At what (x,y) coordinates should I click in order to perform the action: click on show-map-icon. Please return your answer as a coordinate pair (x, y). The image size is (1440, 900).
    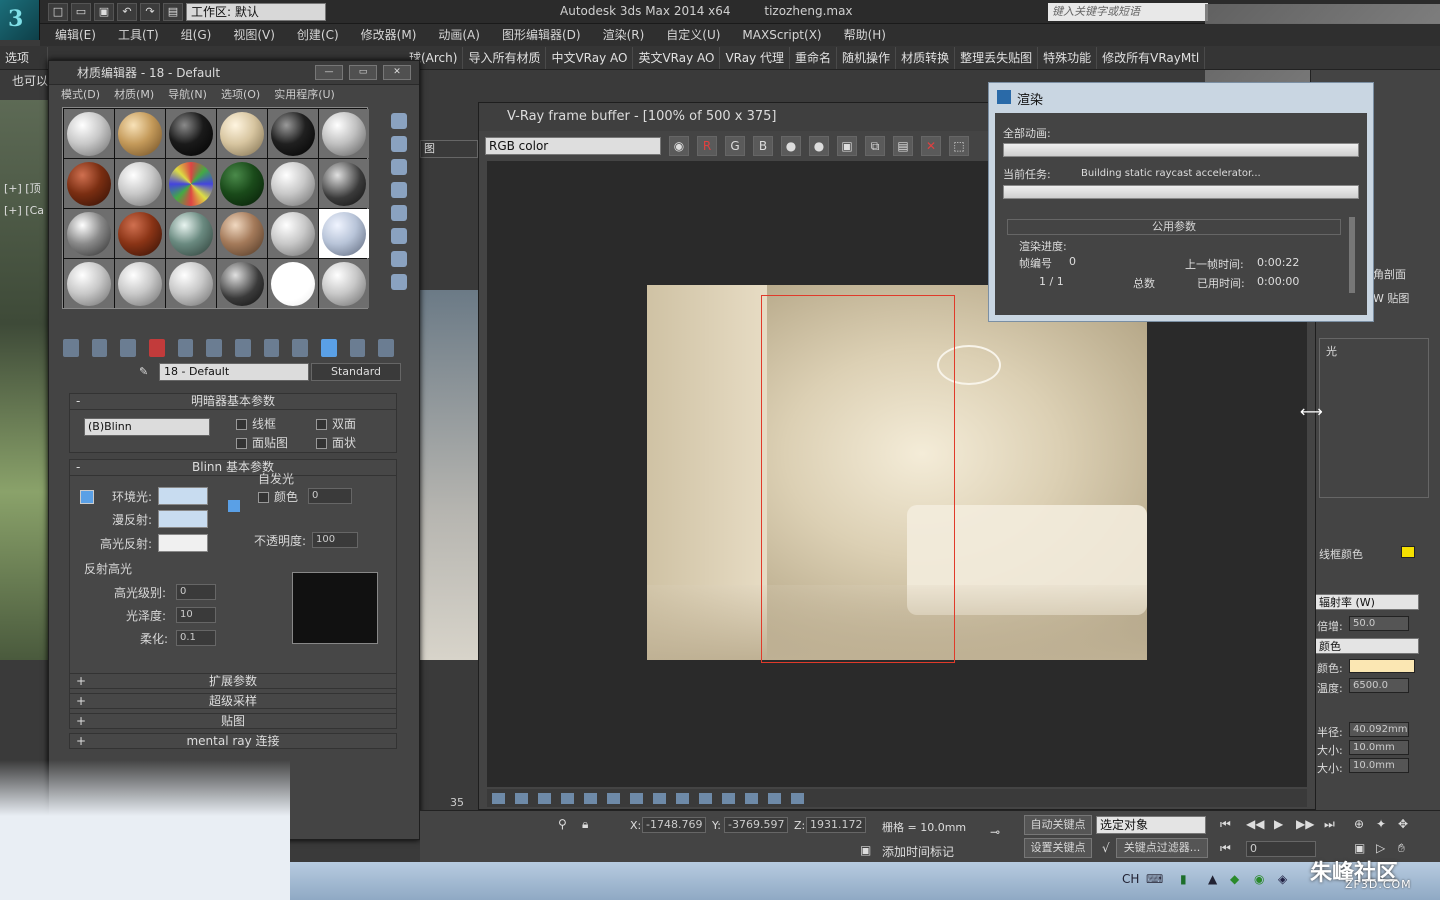
    Looking at the image, I should click on (300, 348).